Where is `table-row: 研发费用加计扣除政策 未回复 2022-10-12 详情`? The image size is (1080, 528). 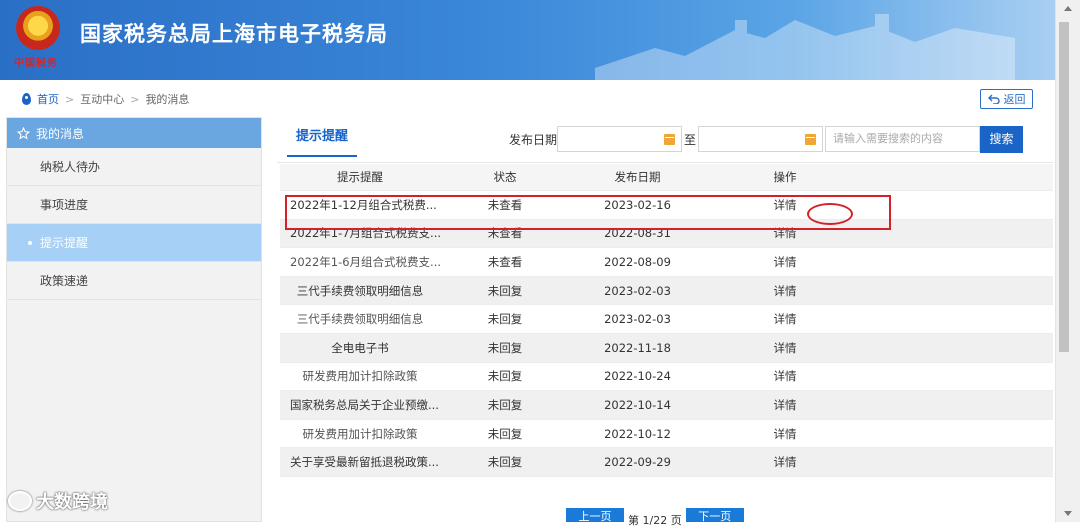 table-row: 研发费用加计扣除政策 未回复 2022-10-12 详情 is located at coordinates (666, 434).